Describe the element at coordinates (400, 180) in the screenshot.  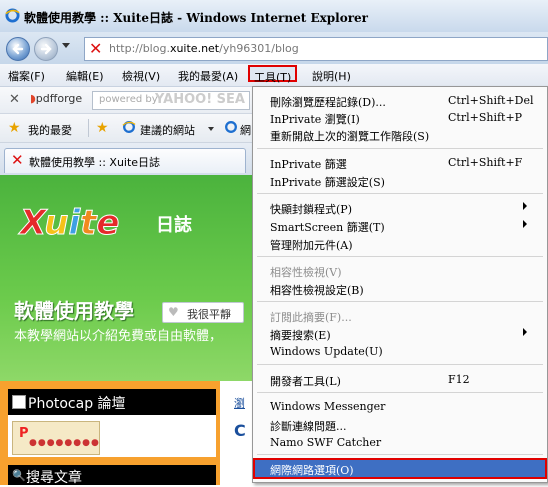
I see `menu-item-inprivate-filter-settings: InPrivate 篩選設定(S)` at that location.